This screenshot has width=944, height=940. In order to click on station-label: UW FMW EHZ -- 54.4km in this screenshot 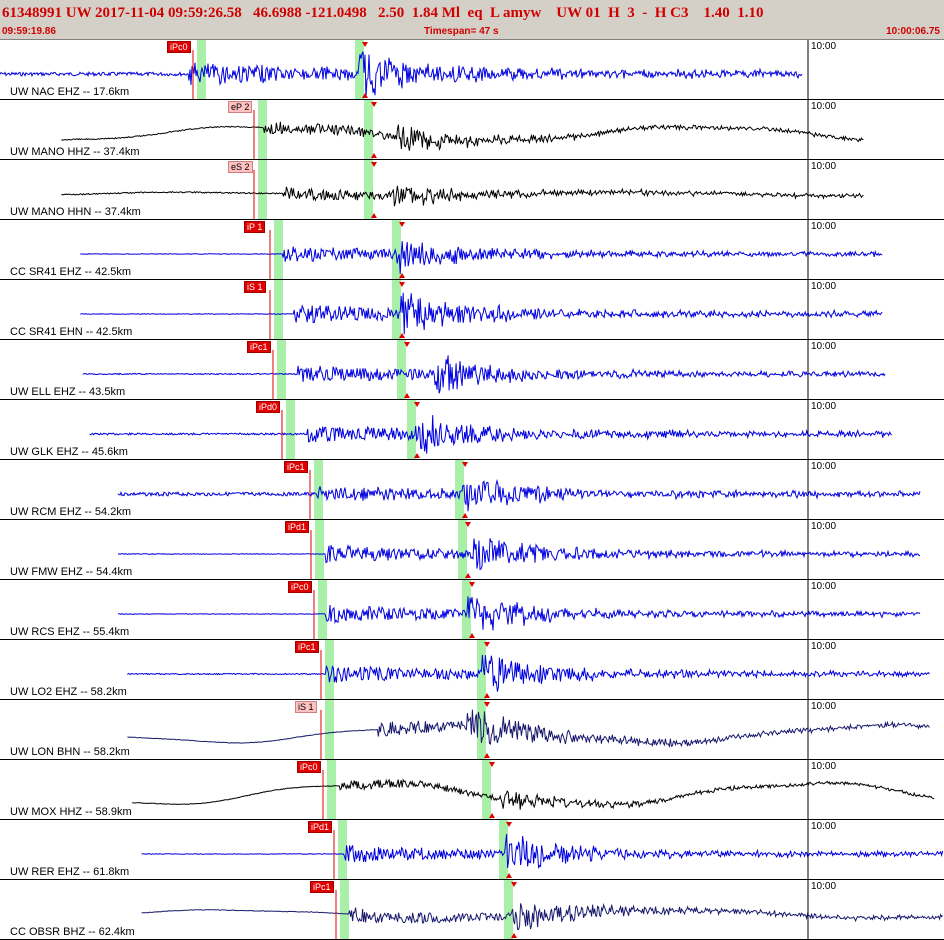, I will do `click(71, 572)`.